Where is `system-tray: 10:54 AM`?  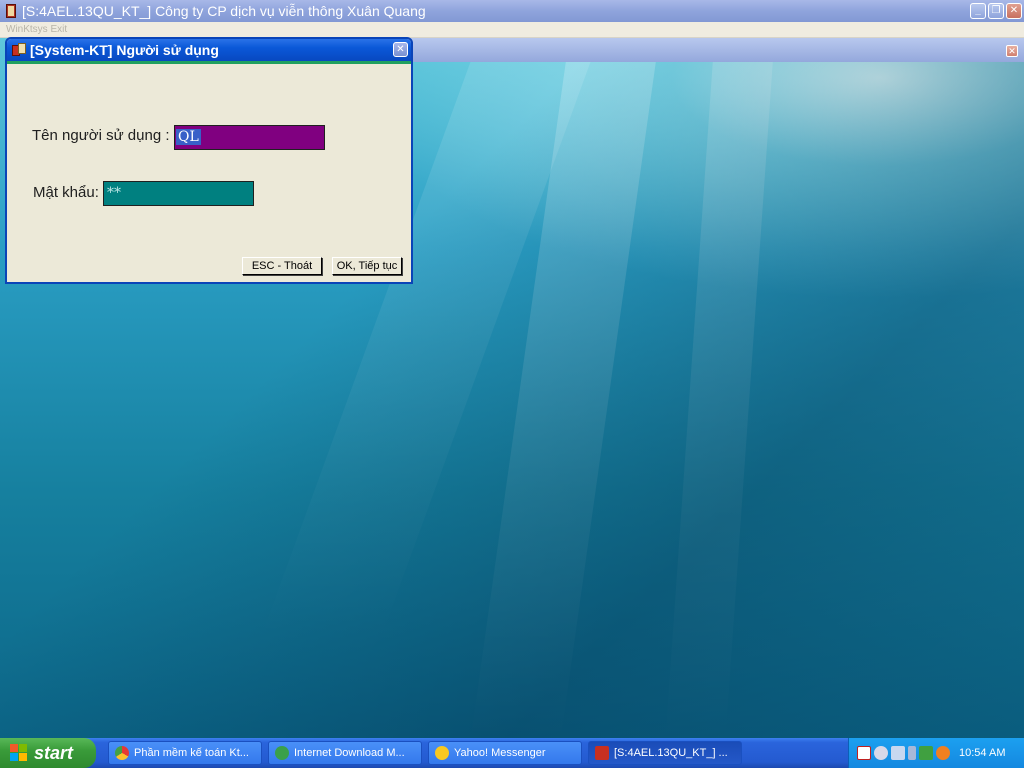 system-tray: 10:54 AM is located at coordinates (936, 753).